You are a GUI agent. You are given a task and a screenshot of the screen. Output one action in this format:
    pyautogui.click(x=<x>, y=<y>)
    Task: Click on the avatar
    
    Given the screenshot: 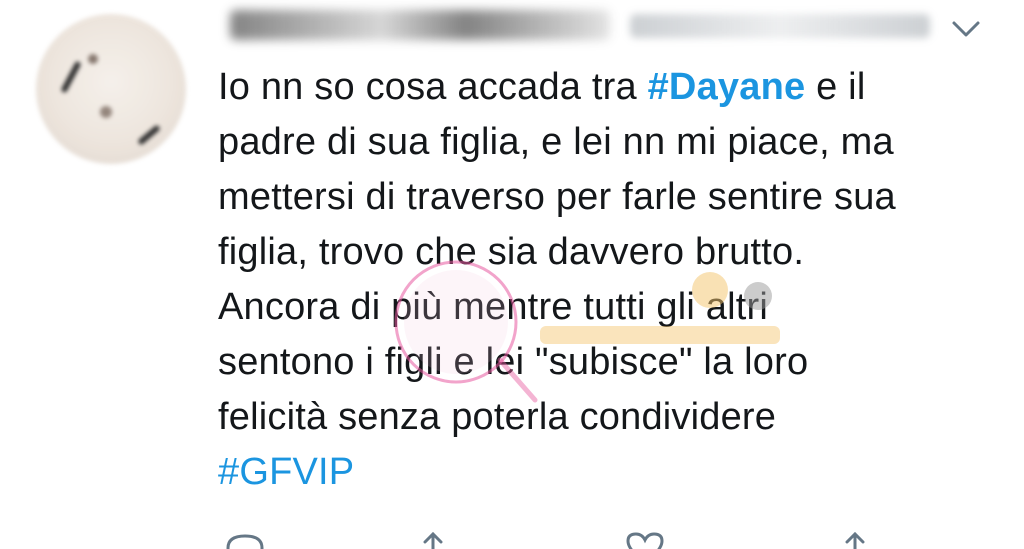 What is the action you would take?
    pyautogui.click(x=111, y=89)
    